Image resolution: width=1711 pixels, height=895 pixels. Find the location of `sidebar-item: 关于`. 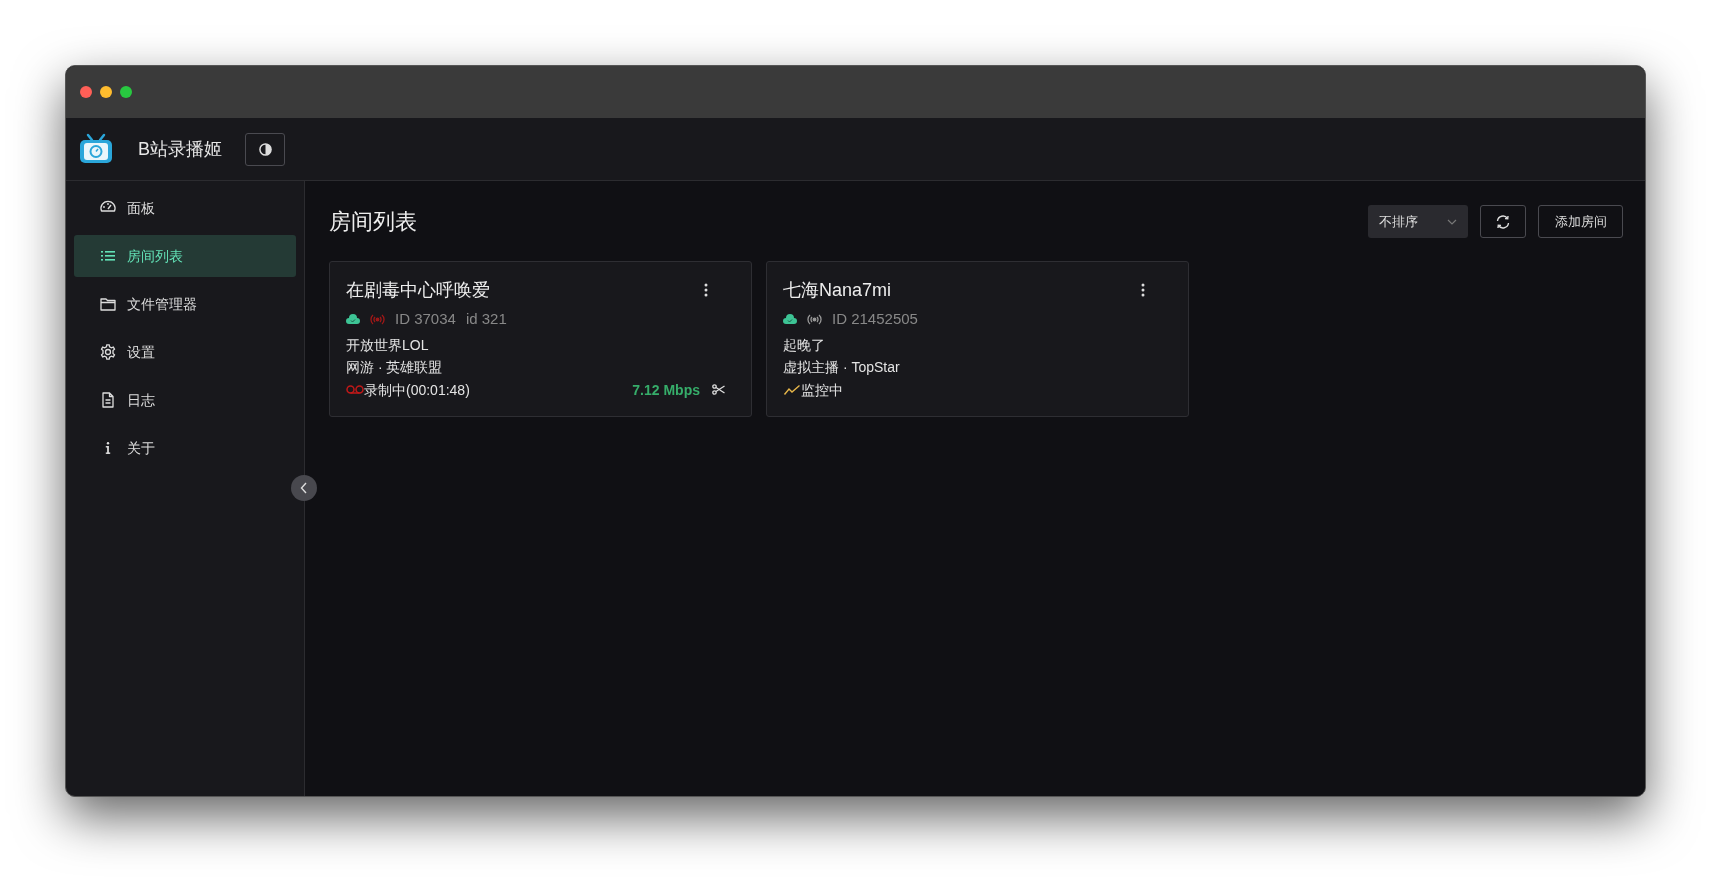

sidebar-item: 关于 is located at coordinates (185, 448).